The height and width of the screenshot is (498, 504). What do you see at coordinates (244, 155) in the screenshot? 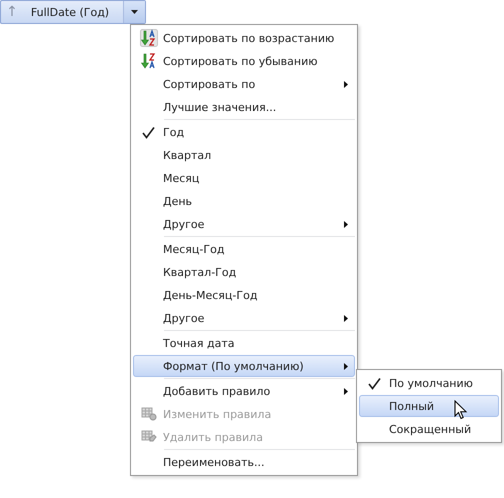
I see `menu-item: Квартал` at bounding box center [244, 155].